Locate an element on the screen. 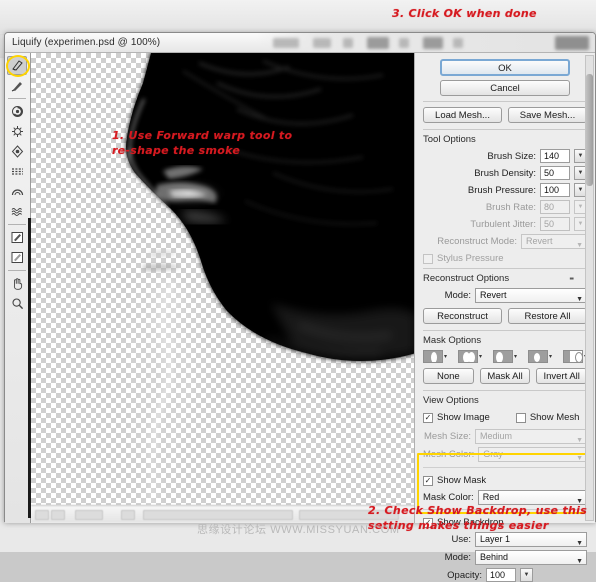 The height and width of the screenshot is (582, 596). subtract-from-selection-icon is located at coordinates (502, 356).